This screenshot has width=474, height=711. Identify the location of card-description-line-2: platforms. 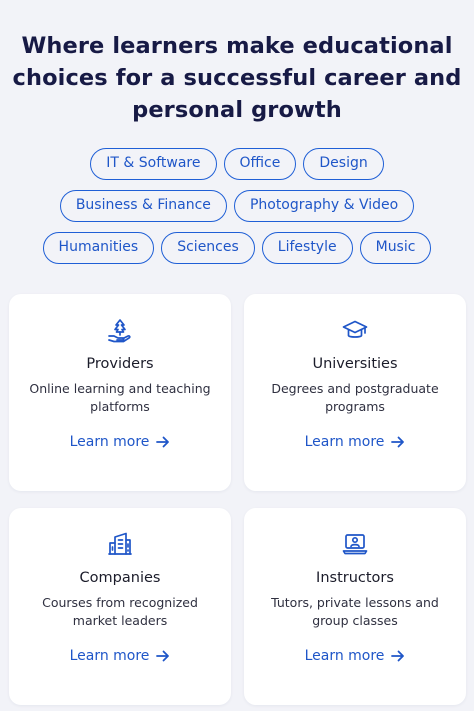
(120, 406).